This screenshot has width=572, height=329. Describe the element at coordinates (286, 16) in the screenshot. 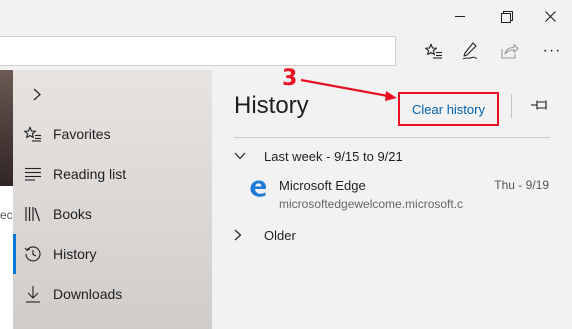

I see `title-bar` at that location.